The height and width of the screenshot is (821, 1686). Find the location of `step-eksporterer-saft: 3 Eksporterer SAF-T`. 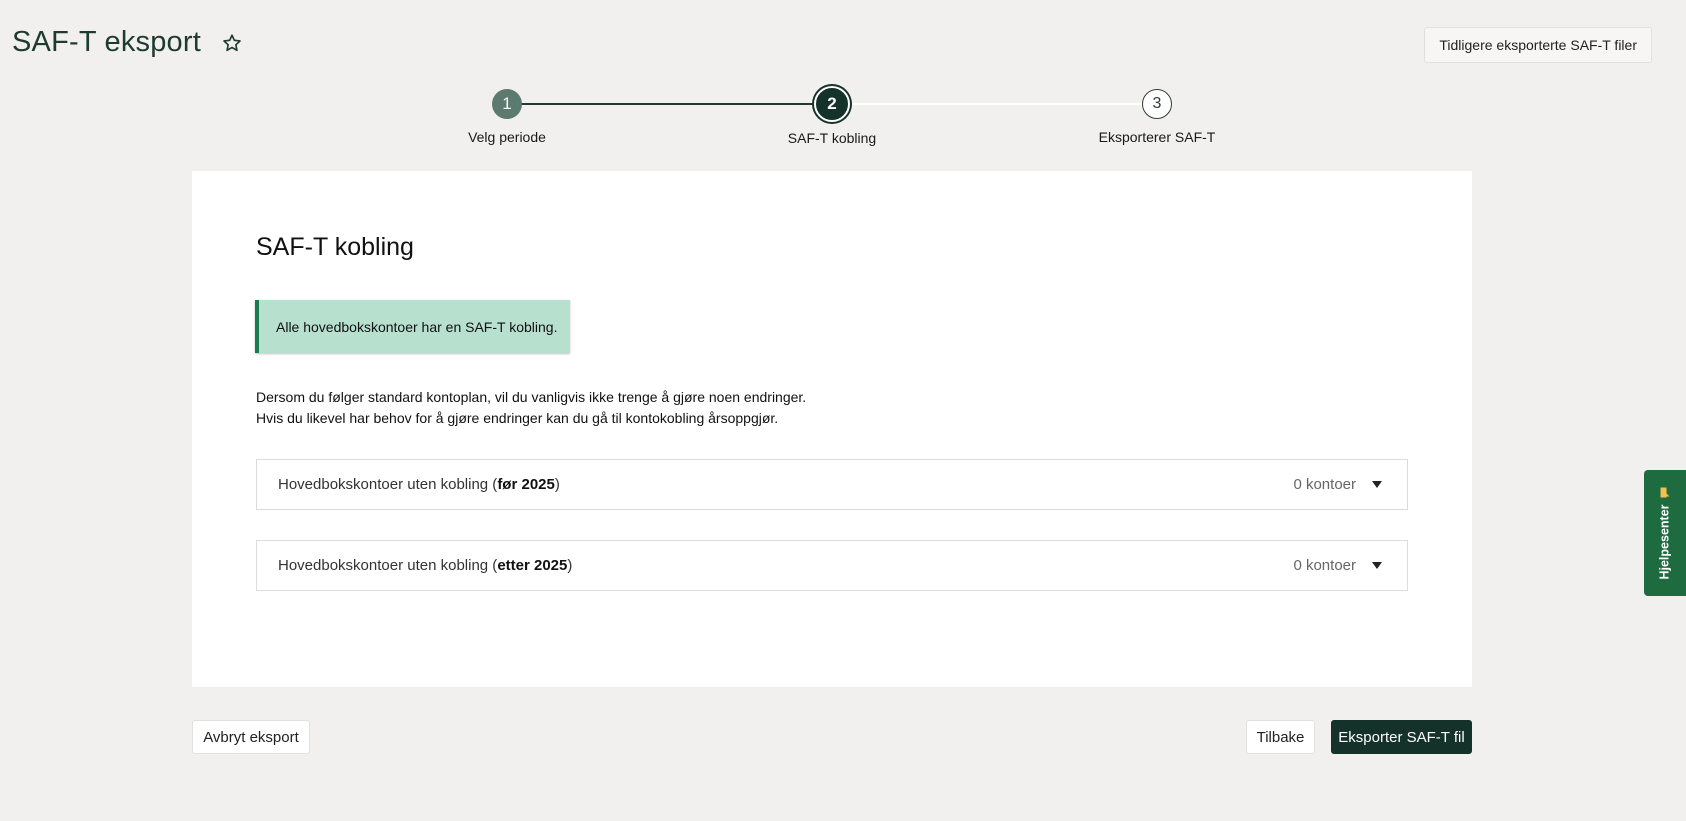

step-eksporterer-saft: 3 Eksporterer SAF-T is located at coordinates (1157, 115).